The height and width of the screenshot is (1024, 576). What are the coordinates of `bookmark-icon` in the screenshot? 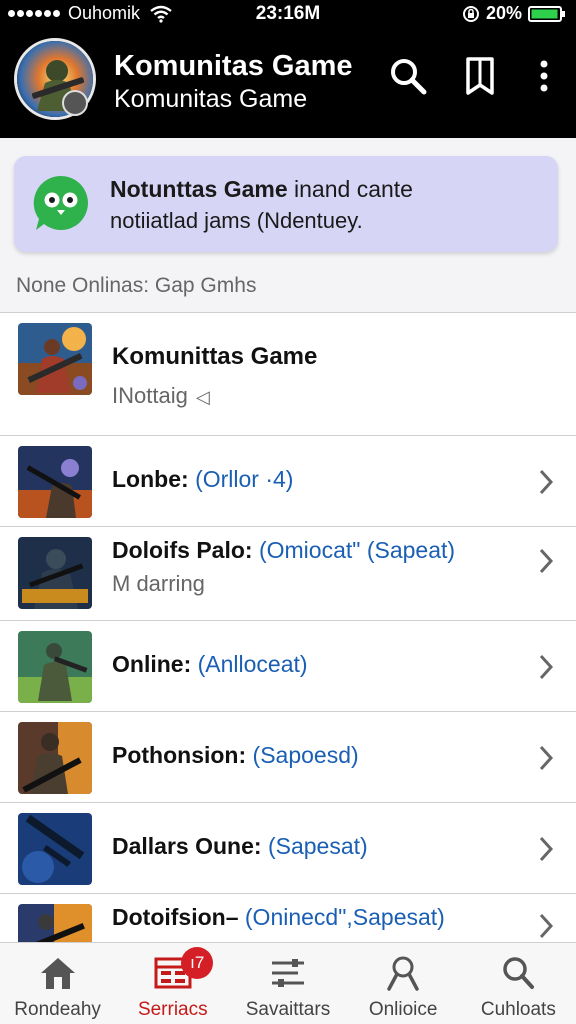 It's located at (480, 76).